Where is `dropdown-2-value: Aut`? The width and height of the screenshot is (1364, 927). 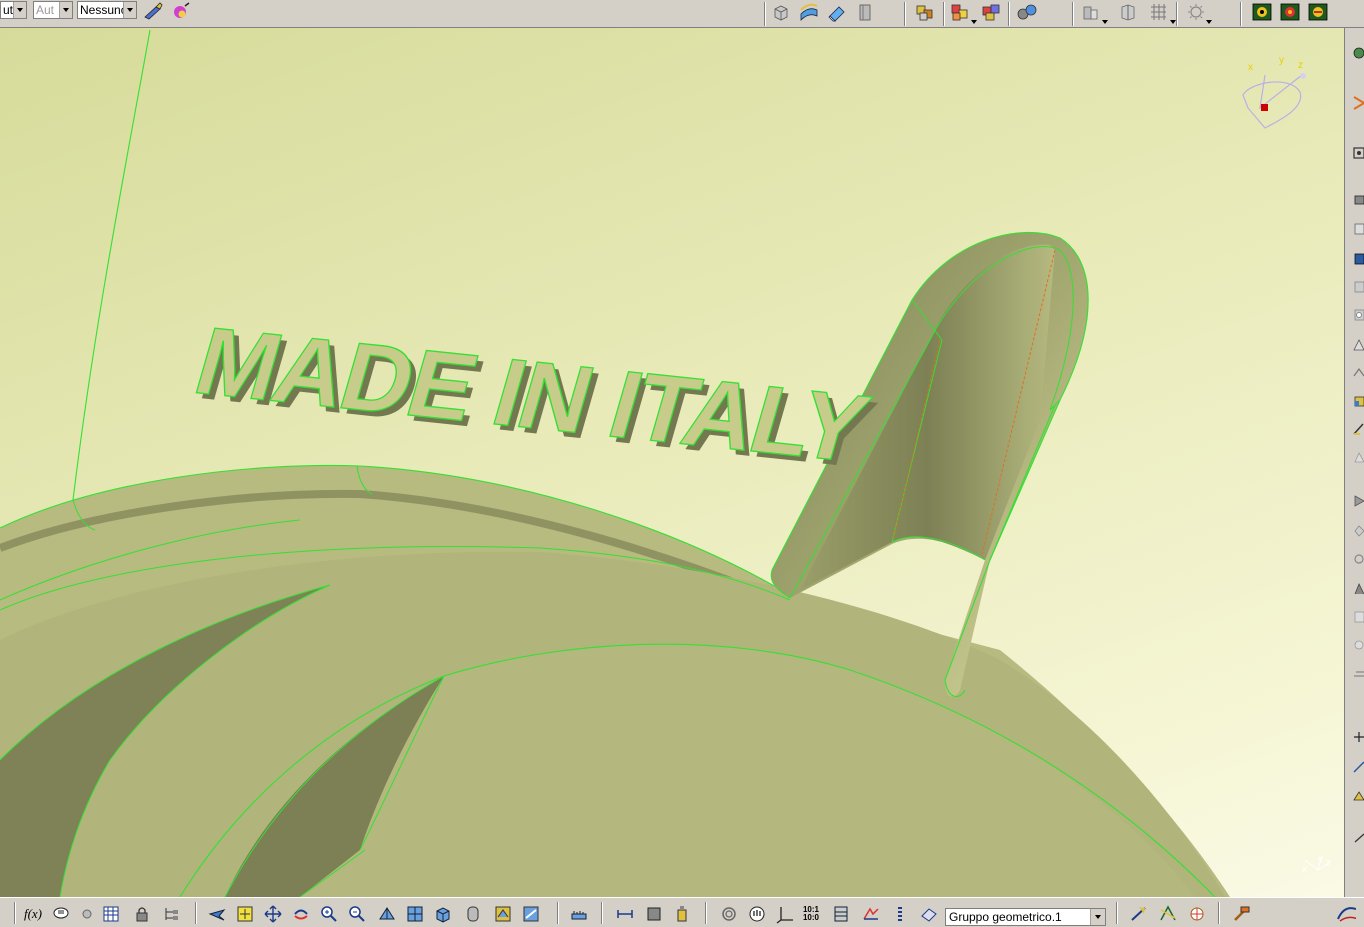 dropdown-2-value: Aut is located at coordinates (45, 10).